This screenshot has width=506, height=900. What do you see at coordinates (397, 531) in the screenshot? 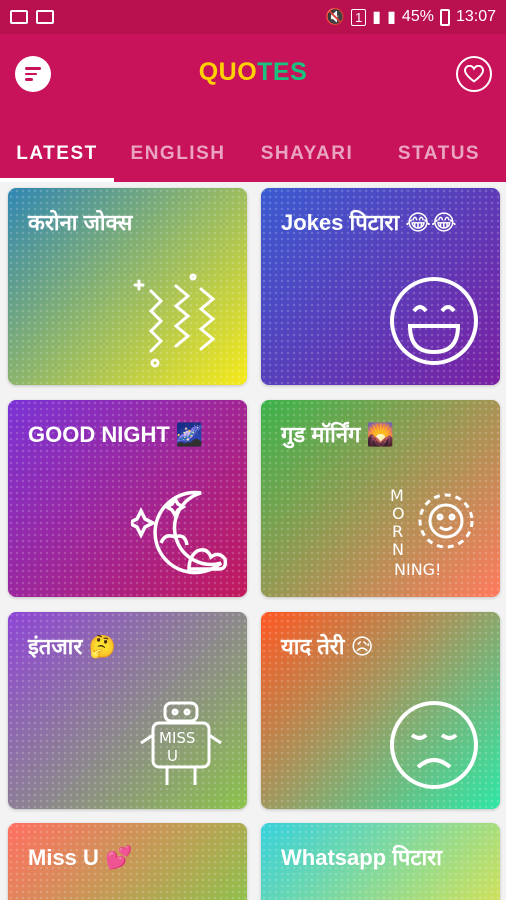
I see `svg-text: R` at bounding box center [397, 531].